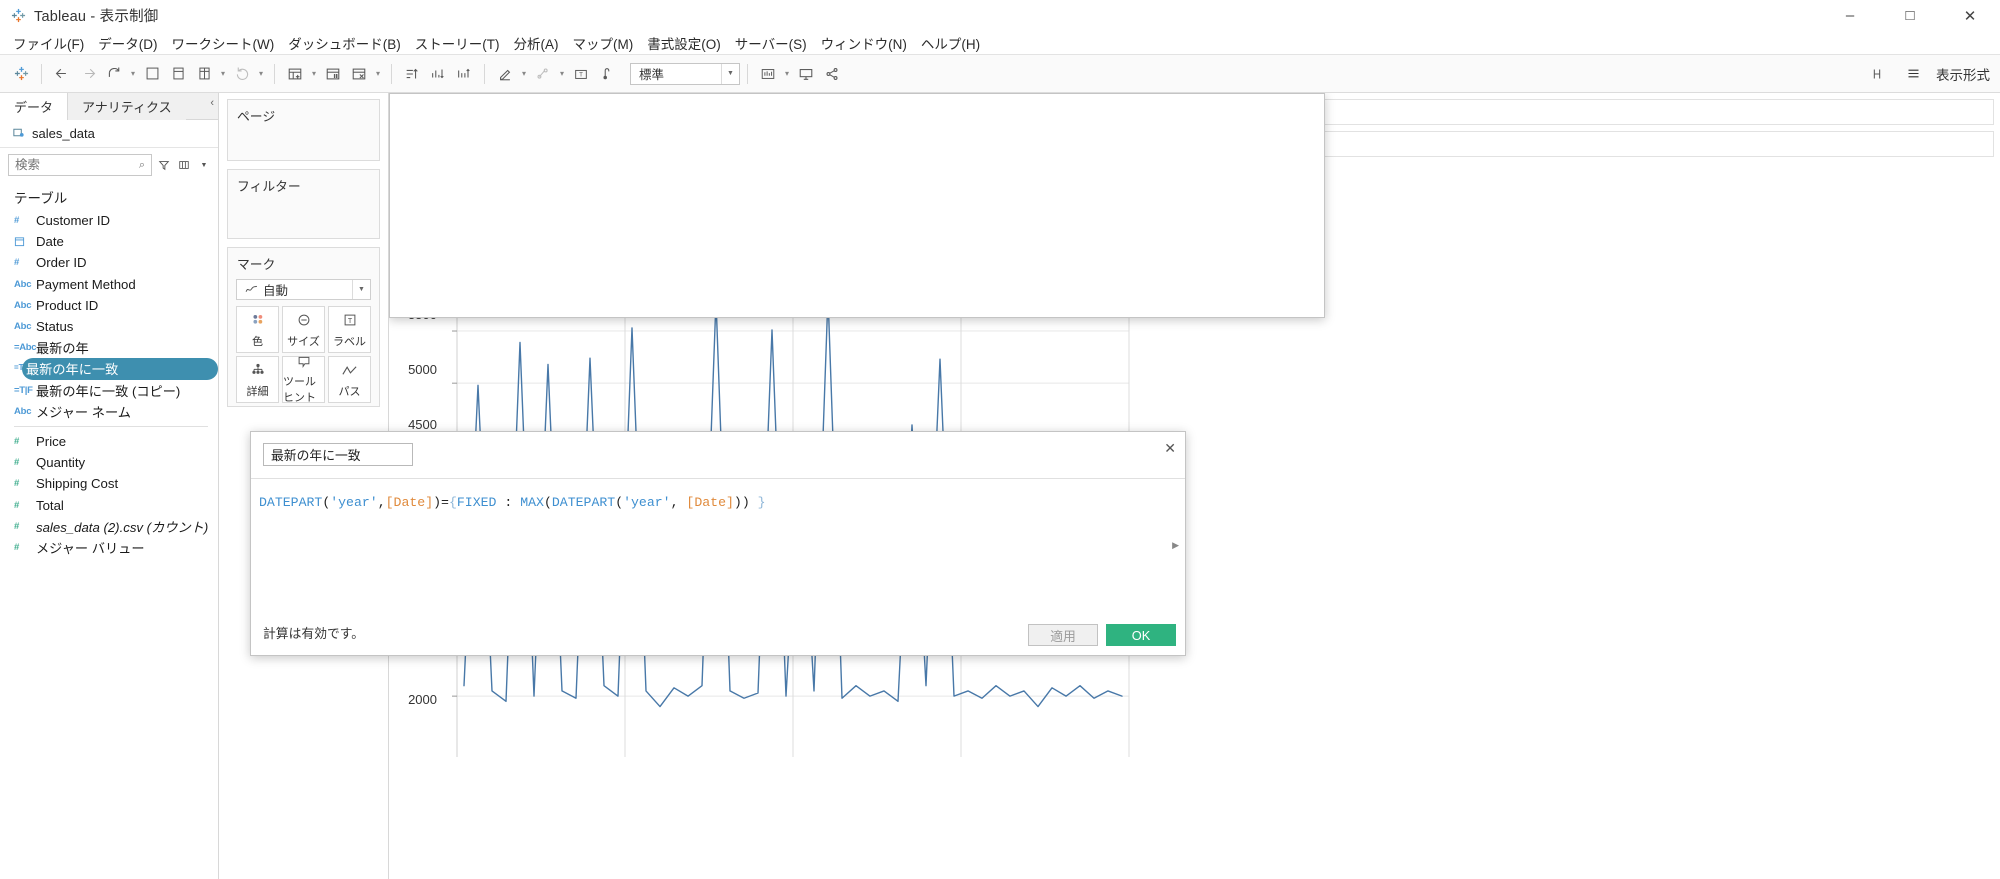 This screenshot has height=879, width=2000. I want to click on number-icon: #, so click(17, 526).